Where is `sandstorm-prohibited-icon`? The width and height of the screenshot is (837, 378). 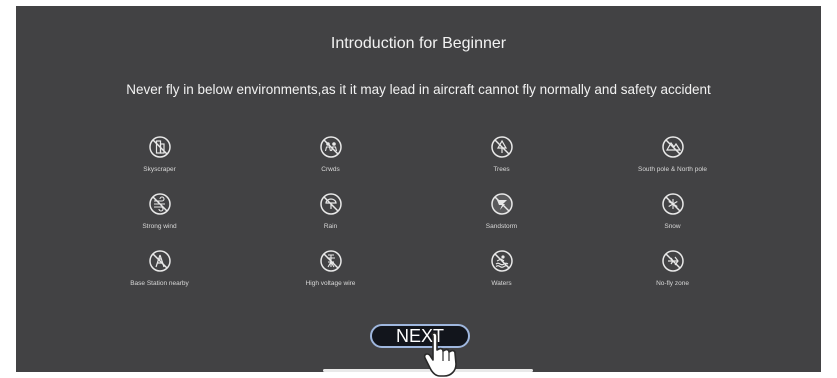
sandstorm-prohibited-icon is located at coordinates (502, 204).